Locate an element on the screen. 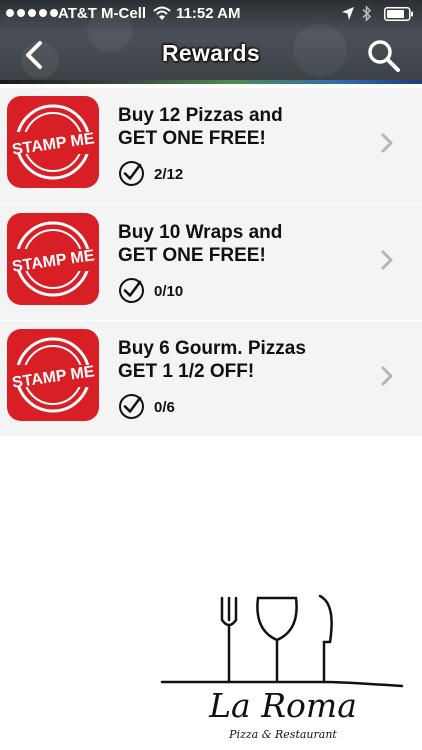 This screenshot has width=422, height=750. stamp-progress: 2/12 is located at coordinates (169, 174).